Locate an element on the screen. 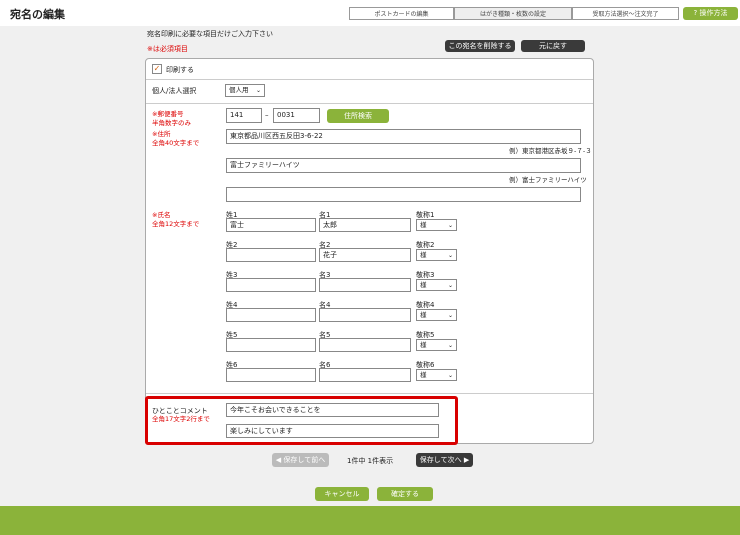 The height and width of the screenshot is (535, 740). sei-input-1: 富士 is located at coordinates (271, 225).